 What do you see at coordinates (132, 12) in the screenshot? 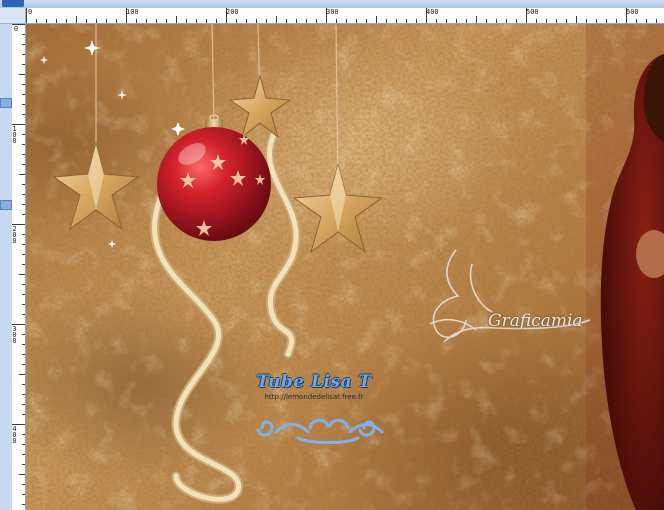
I see `ruler-label-100: 100` at bounding box center [132, 12].